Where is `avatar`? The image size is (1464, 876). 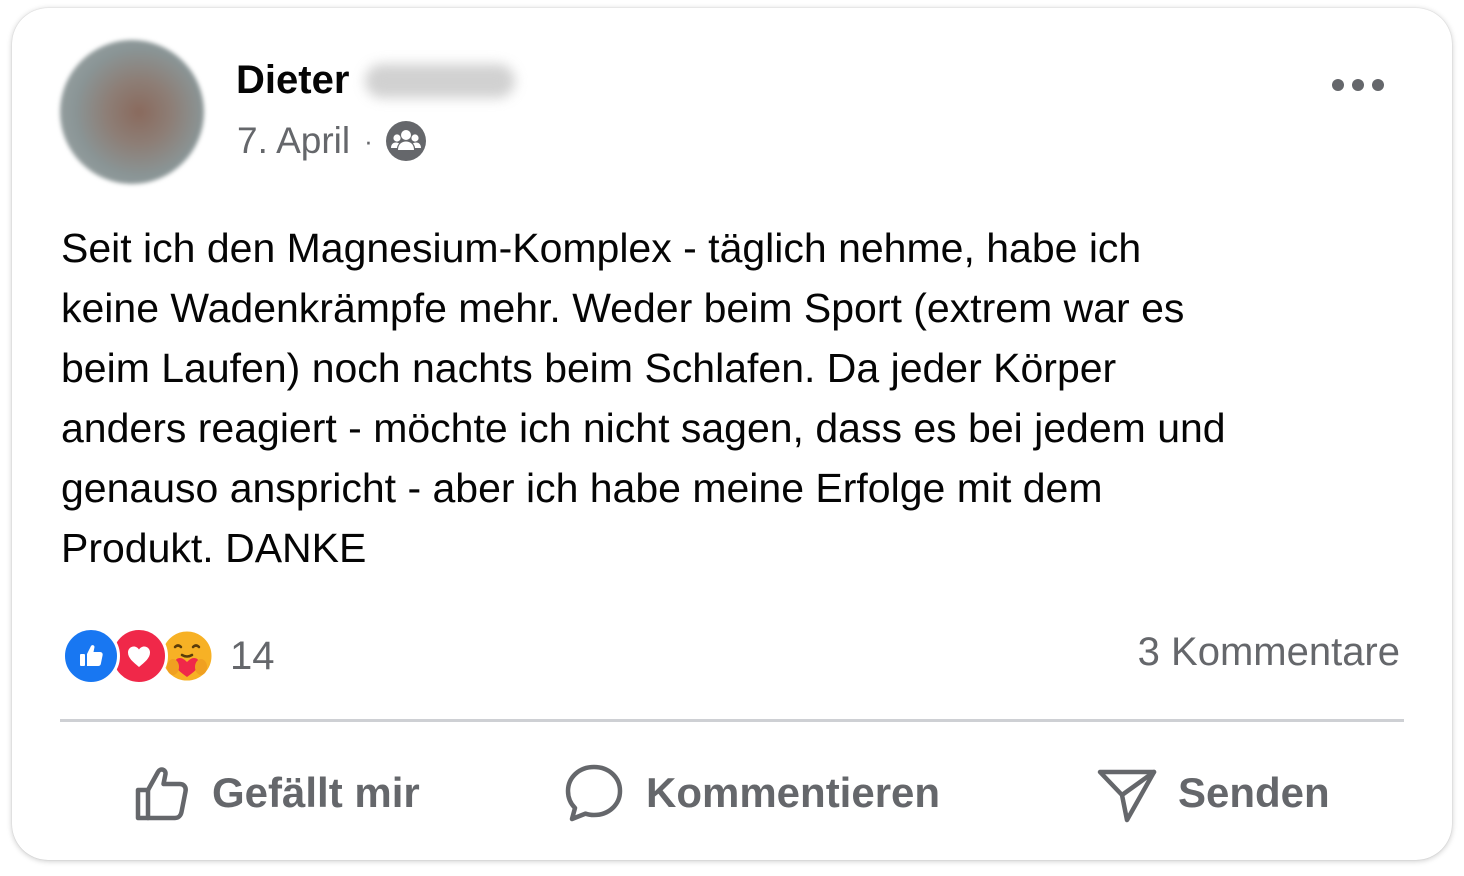
avatar is located at coordinates (132, 112).